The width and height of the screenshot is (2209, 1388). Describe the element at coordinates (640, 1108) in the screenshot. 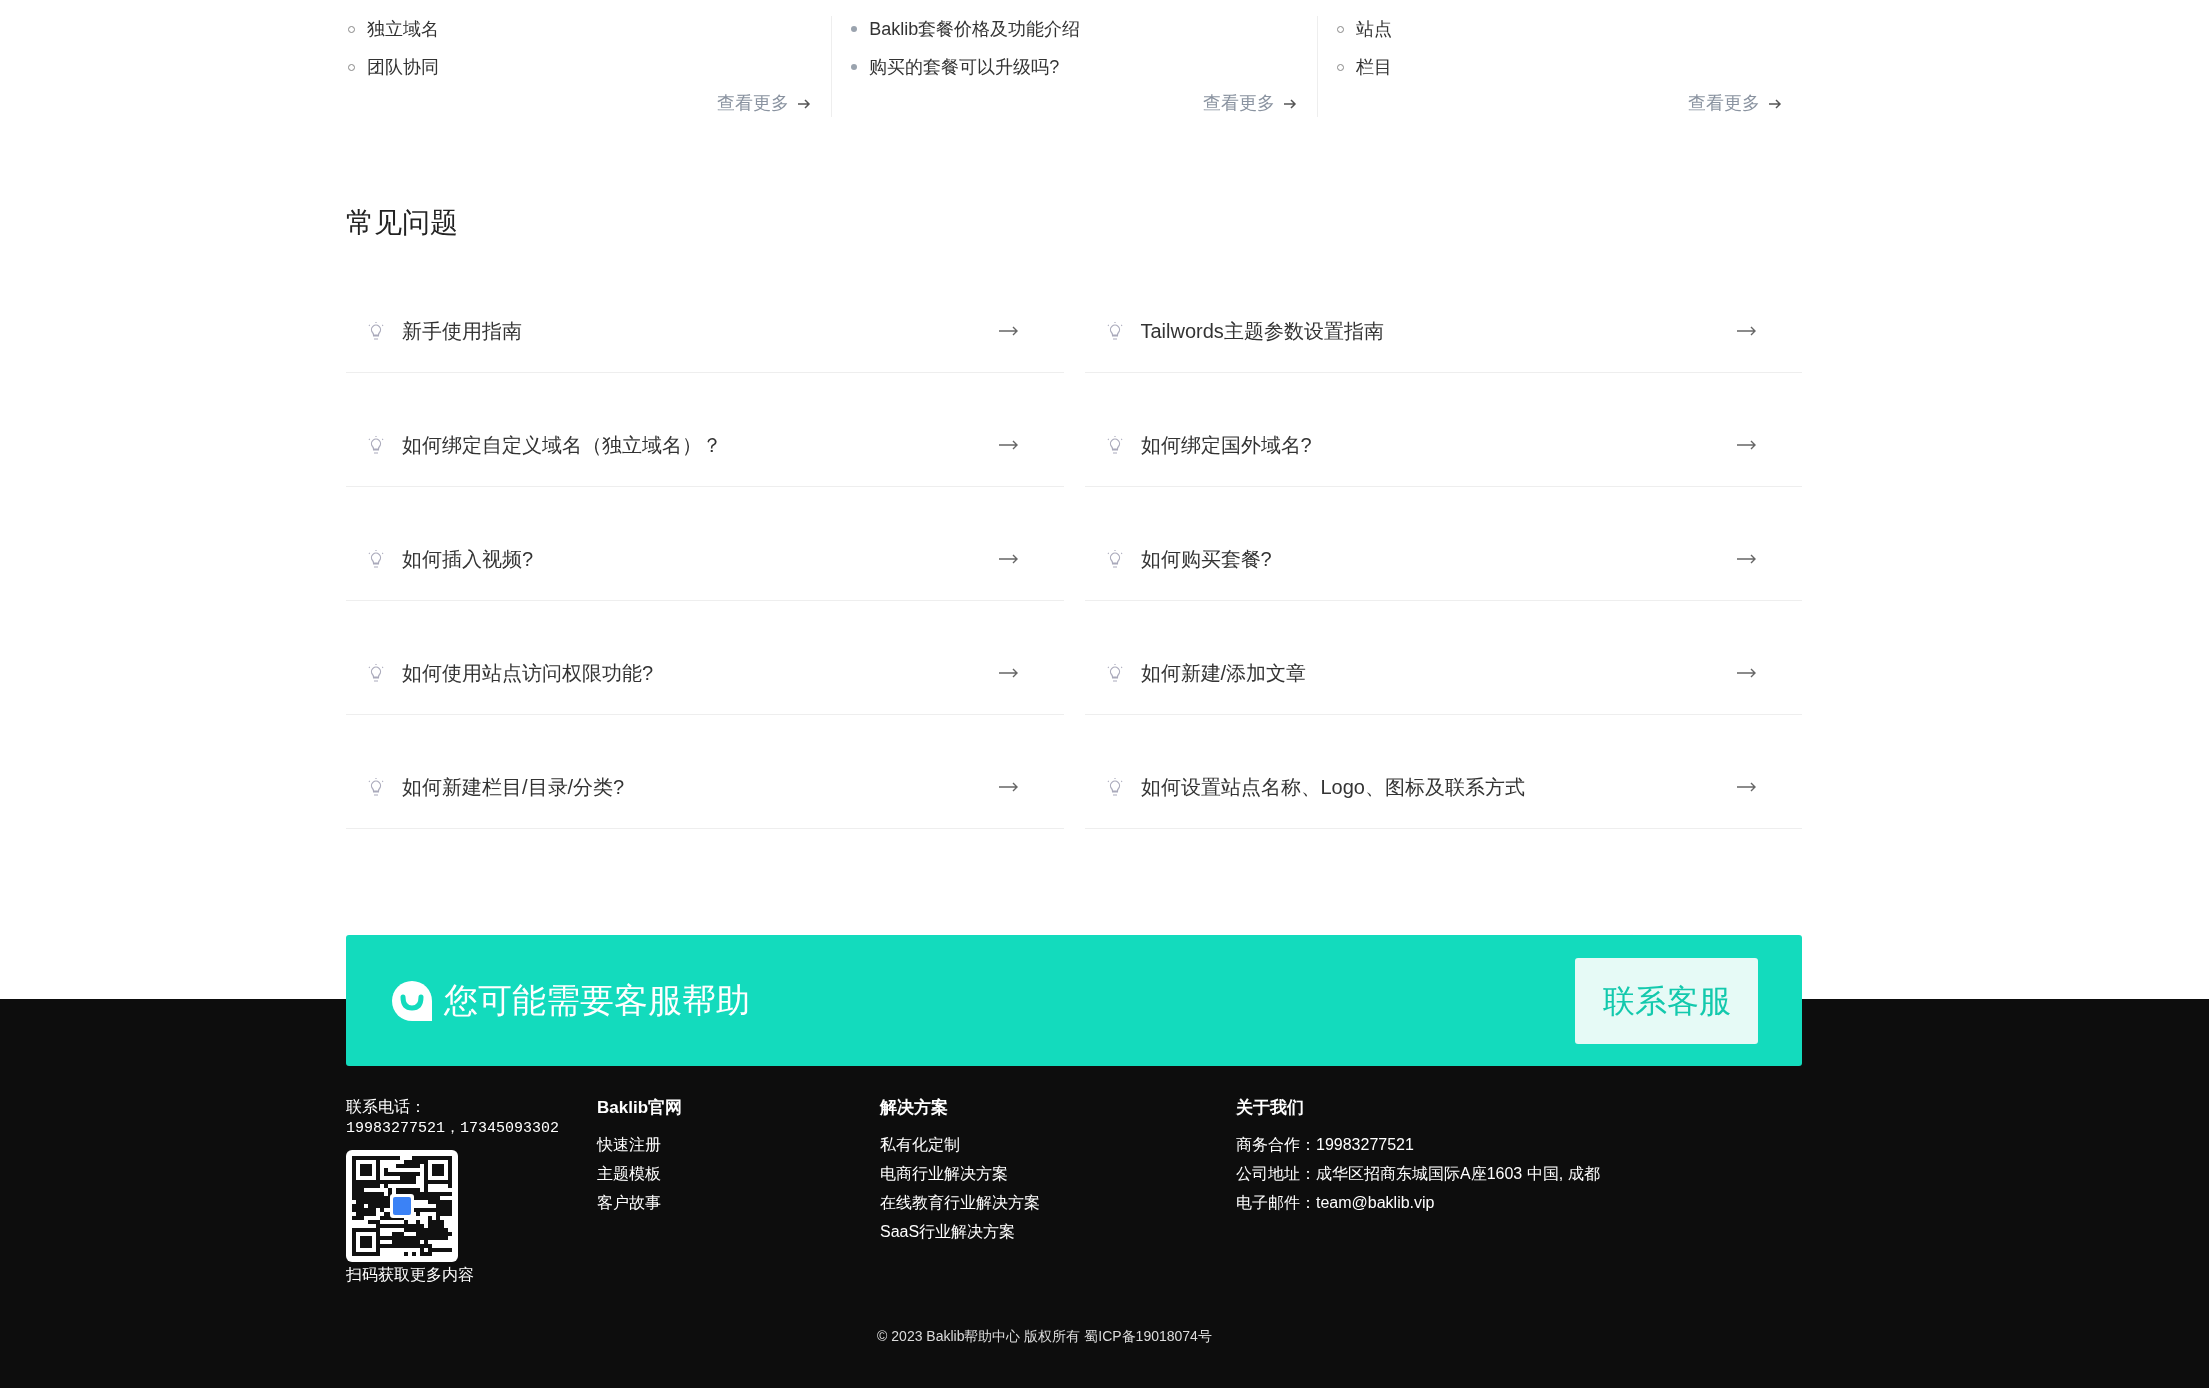

I see `footer-heading: Baklib官网` at that location.